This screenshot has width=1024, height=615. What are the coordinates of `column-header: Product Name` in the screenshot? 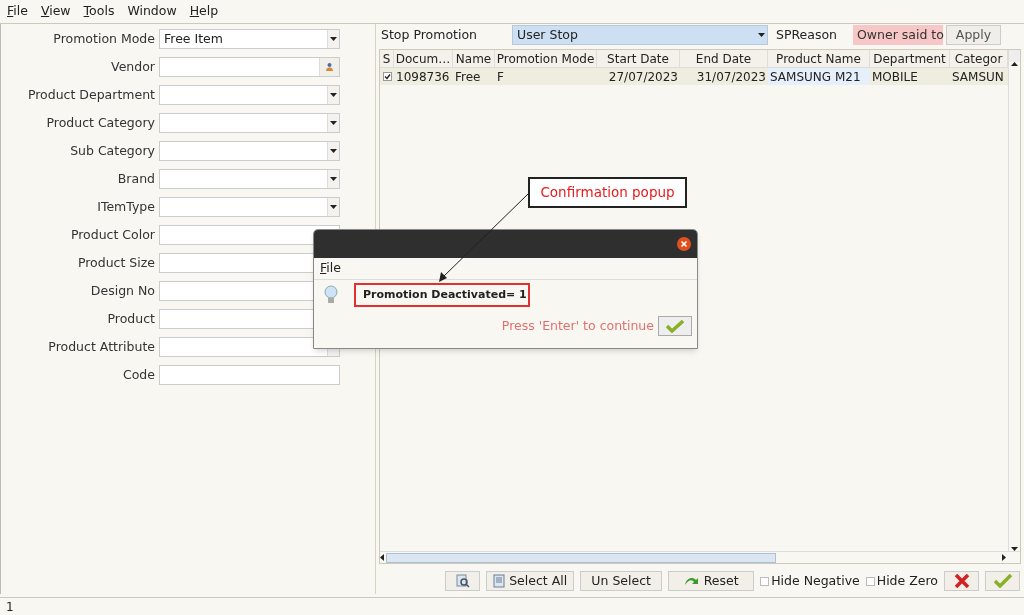 It's located at (819, 58).